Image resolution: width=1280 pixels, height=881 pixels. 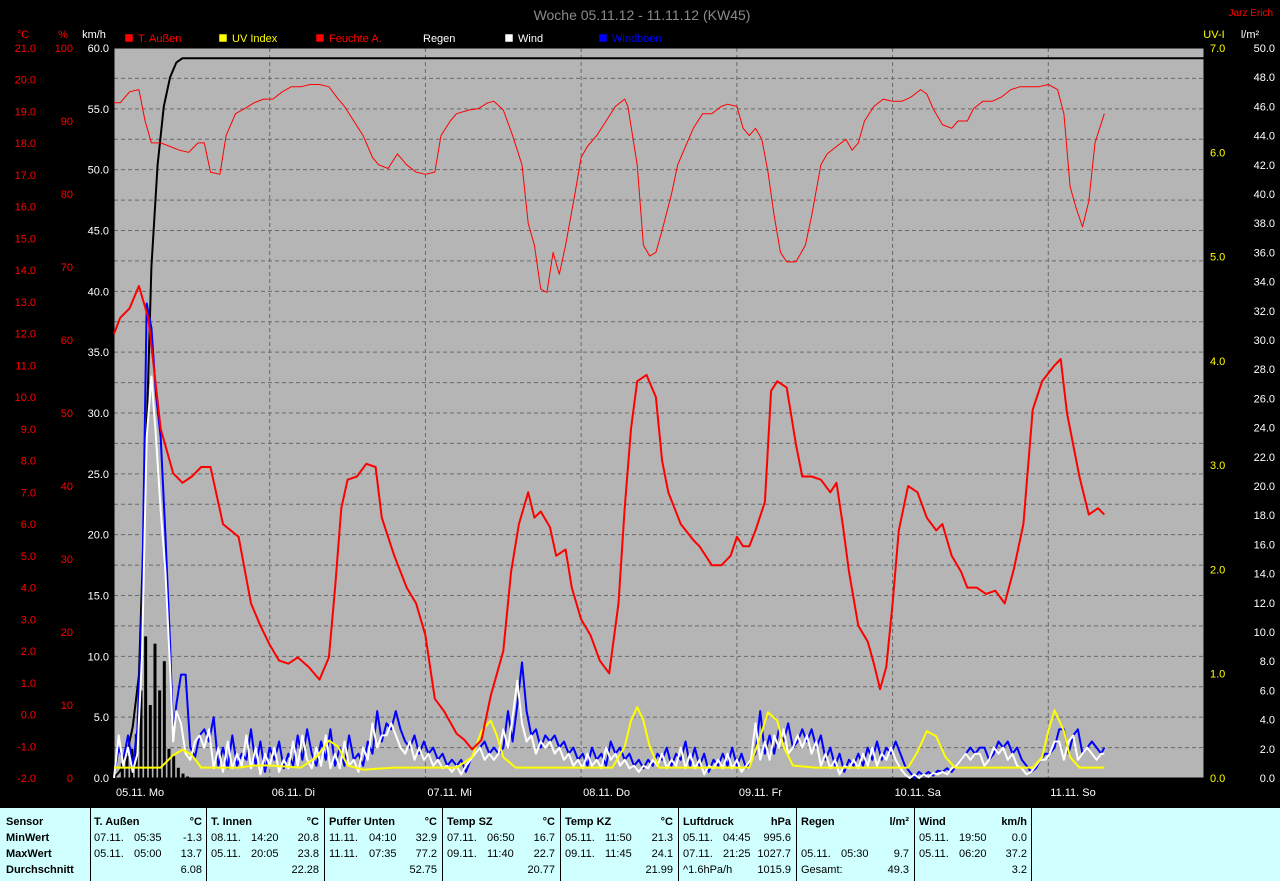 What do you see at coordinates (662, 838) in the screenshot?
I see `stat-min-value: 21.3` at bounding box center [662, 838].